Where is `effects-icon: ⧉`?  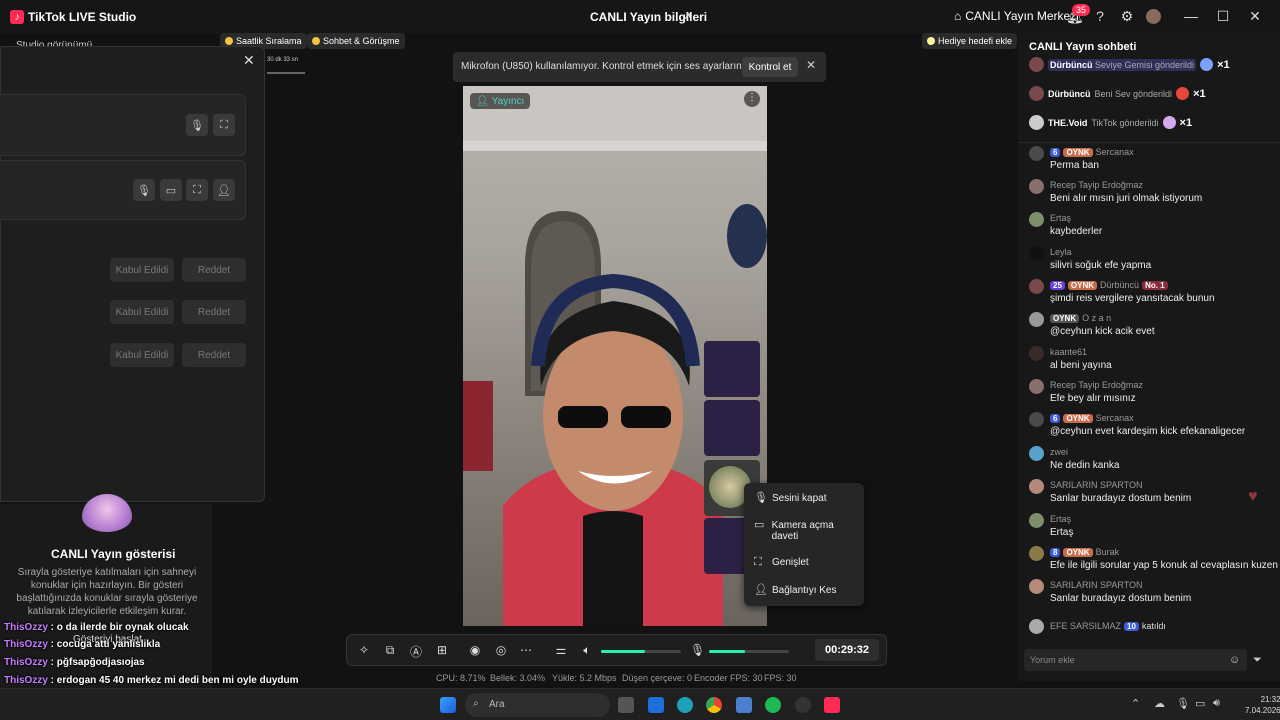
effects-icon: ⧉ is located at coordinates (390, 650).